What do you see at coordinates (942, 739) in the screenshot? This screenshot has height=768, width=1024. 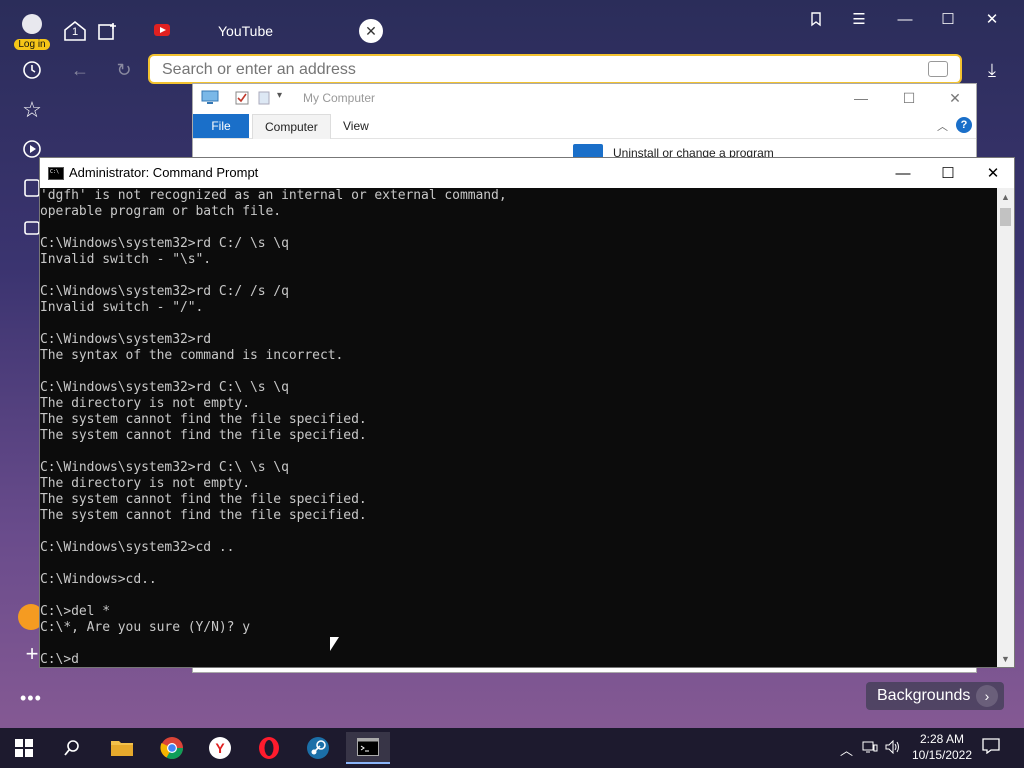 I see `clock-time: 2:28 AM` at bounding box center [942, 739].